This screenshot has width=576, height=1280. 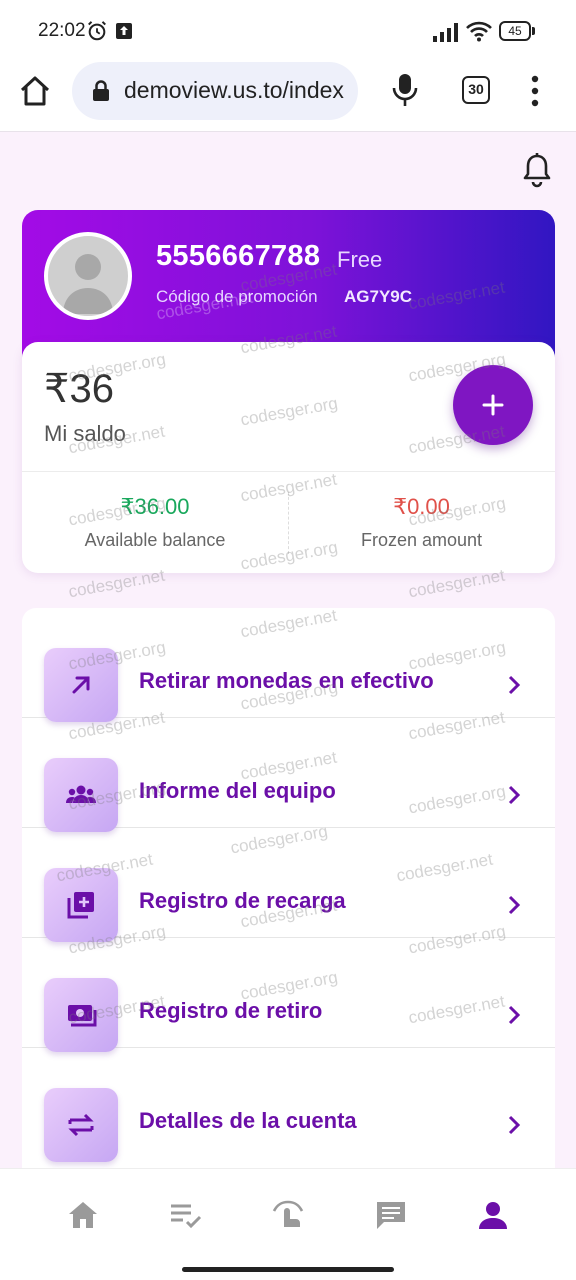 I want to click on menu-item-recharge-record: Registro de recarga, so click(x=288, y=885).